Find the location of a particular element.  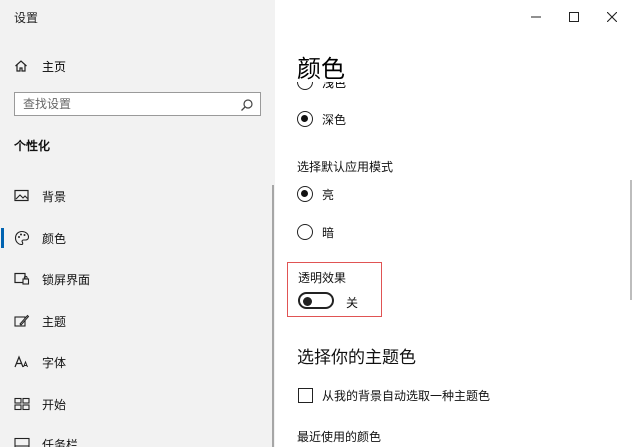

start-grid-icon is located at coordinates (22, 404).